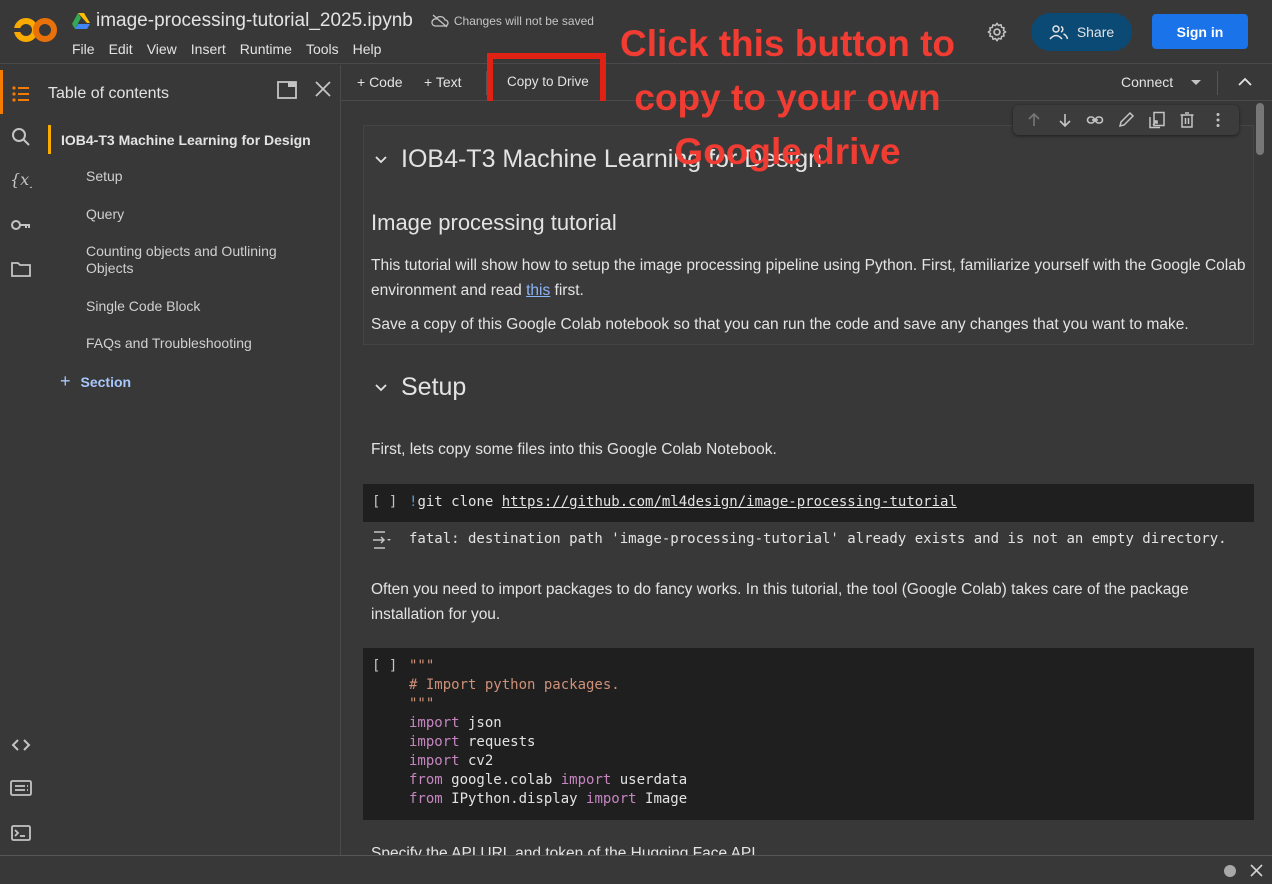  What do you see at coordinates (162, 49) in the screenshot?
I see `menu-view: View` at bounding box center [162, 49].